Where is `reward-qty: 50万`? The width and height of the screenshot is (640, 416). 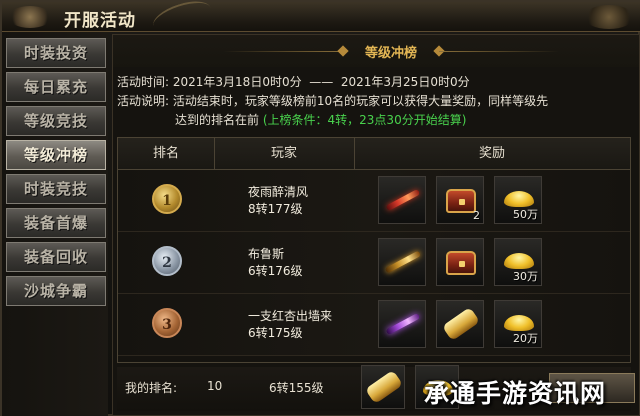 reward-qty: 50万 is located at coordinates (525, 214).